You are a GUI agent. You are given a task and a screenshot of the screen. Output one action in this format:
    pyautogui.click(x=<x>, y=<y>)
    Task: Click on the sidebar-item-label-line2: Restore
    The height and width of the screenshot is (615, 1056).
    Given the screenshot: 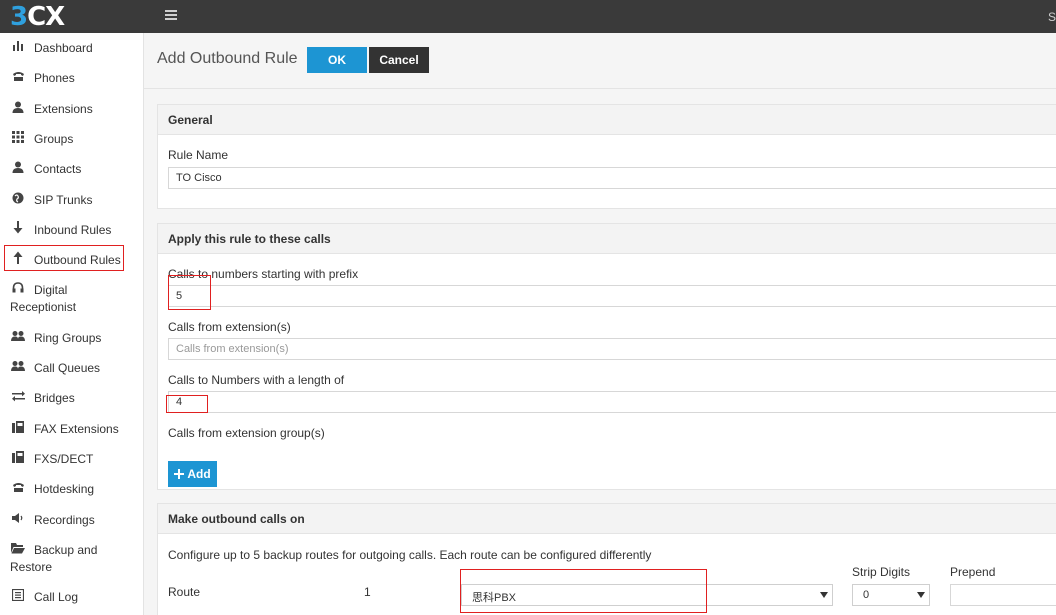 What is the action you would take?
    pyautogui.click(x=31, y=567)
    